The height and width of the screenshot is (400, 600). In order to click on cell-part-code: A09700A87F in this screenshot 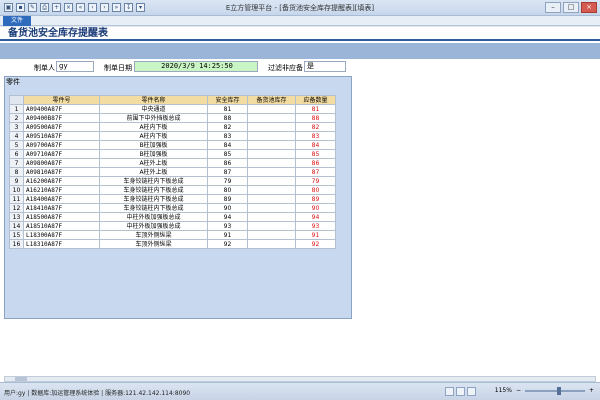, I will do `click(61, 145)`.